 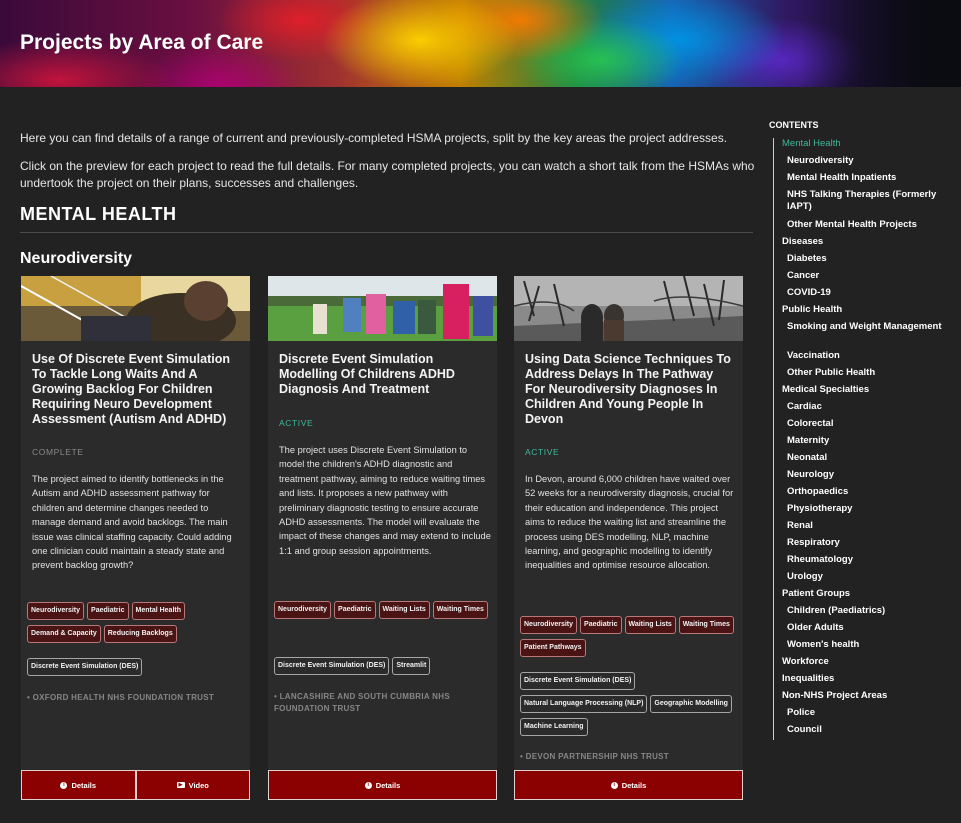 What do you see at coordinates (58, 452) in the screenshot?
I see `status-badge: COMPLETE` at bounding box center [58, 452].